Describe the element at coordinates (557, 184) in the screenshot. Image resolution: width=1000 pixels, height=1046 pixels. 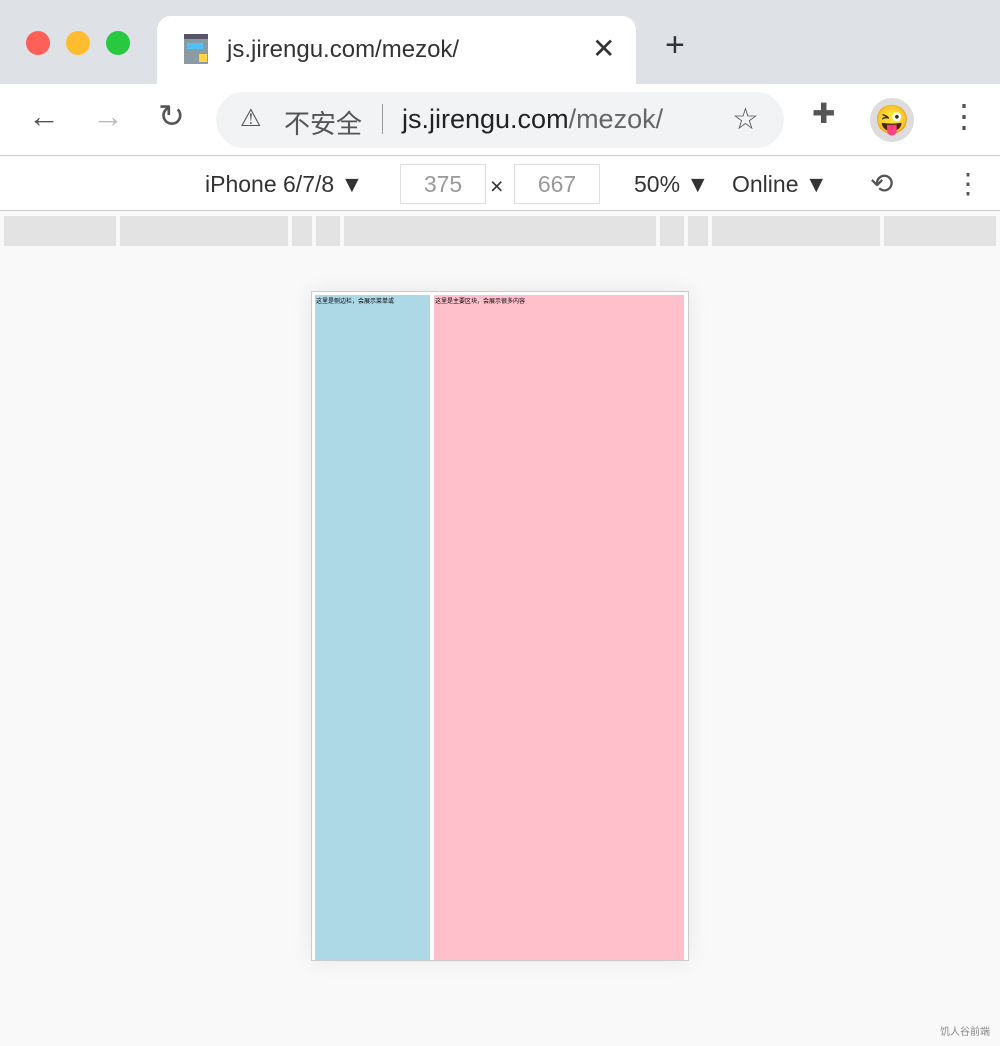
I see `height-input: 667` at that location.